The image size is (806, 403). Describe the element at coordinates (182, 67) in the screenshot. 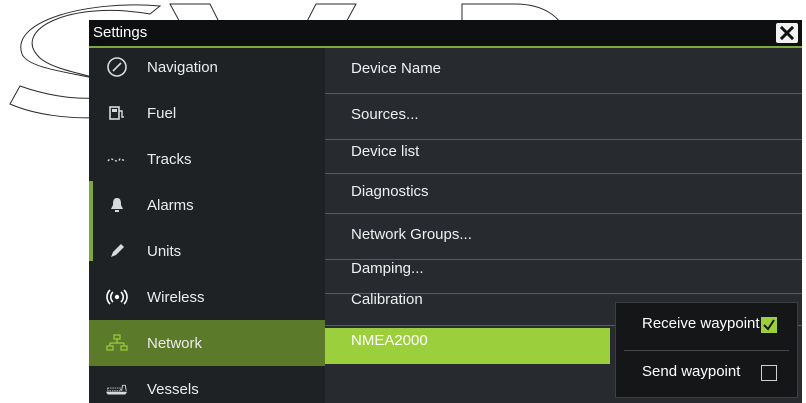

I see `sidebar-item-label: Navigation` at that location.